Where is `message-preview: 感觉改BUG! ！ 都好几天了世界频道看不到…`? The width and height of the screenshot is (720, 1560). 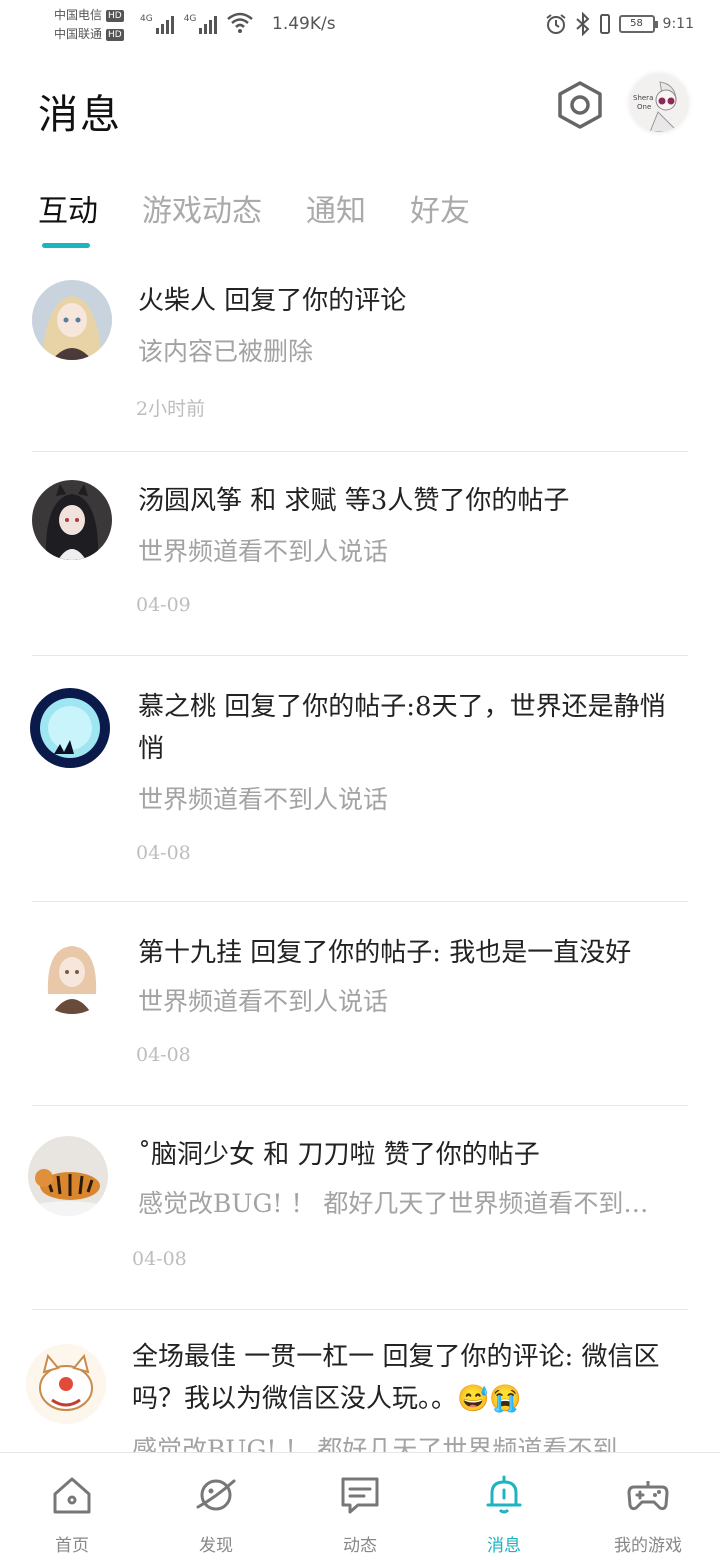 message-preview: 感觉改BUG! ！ 都好几天了世界频道看不到… is located at coordinates (393, 1203).